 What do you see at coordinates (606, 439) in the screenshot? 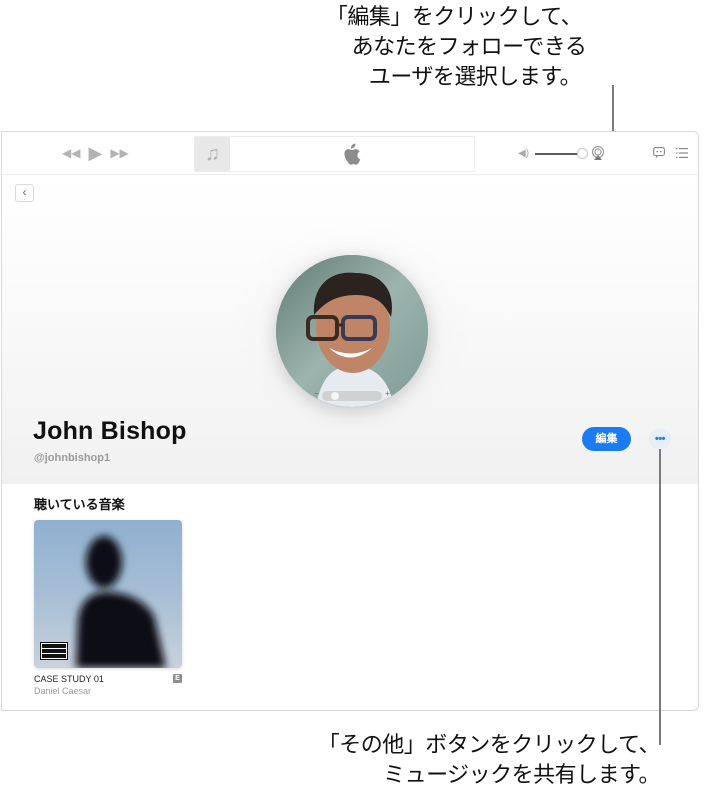
I see `edit-button: 編集` at bounding box center [606, 439].